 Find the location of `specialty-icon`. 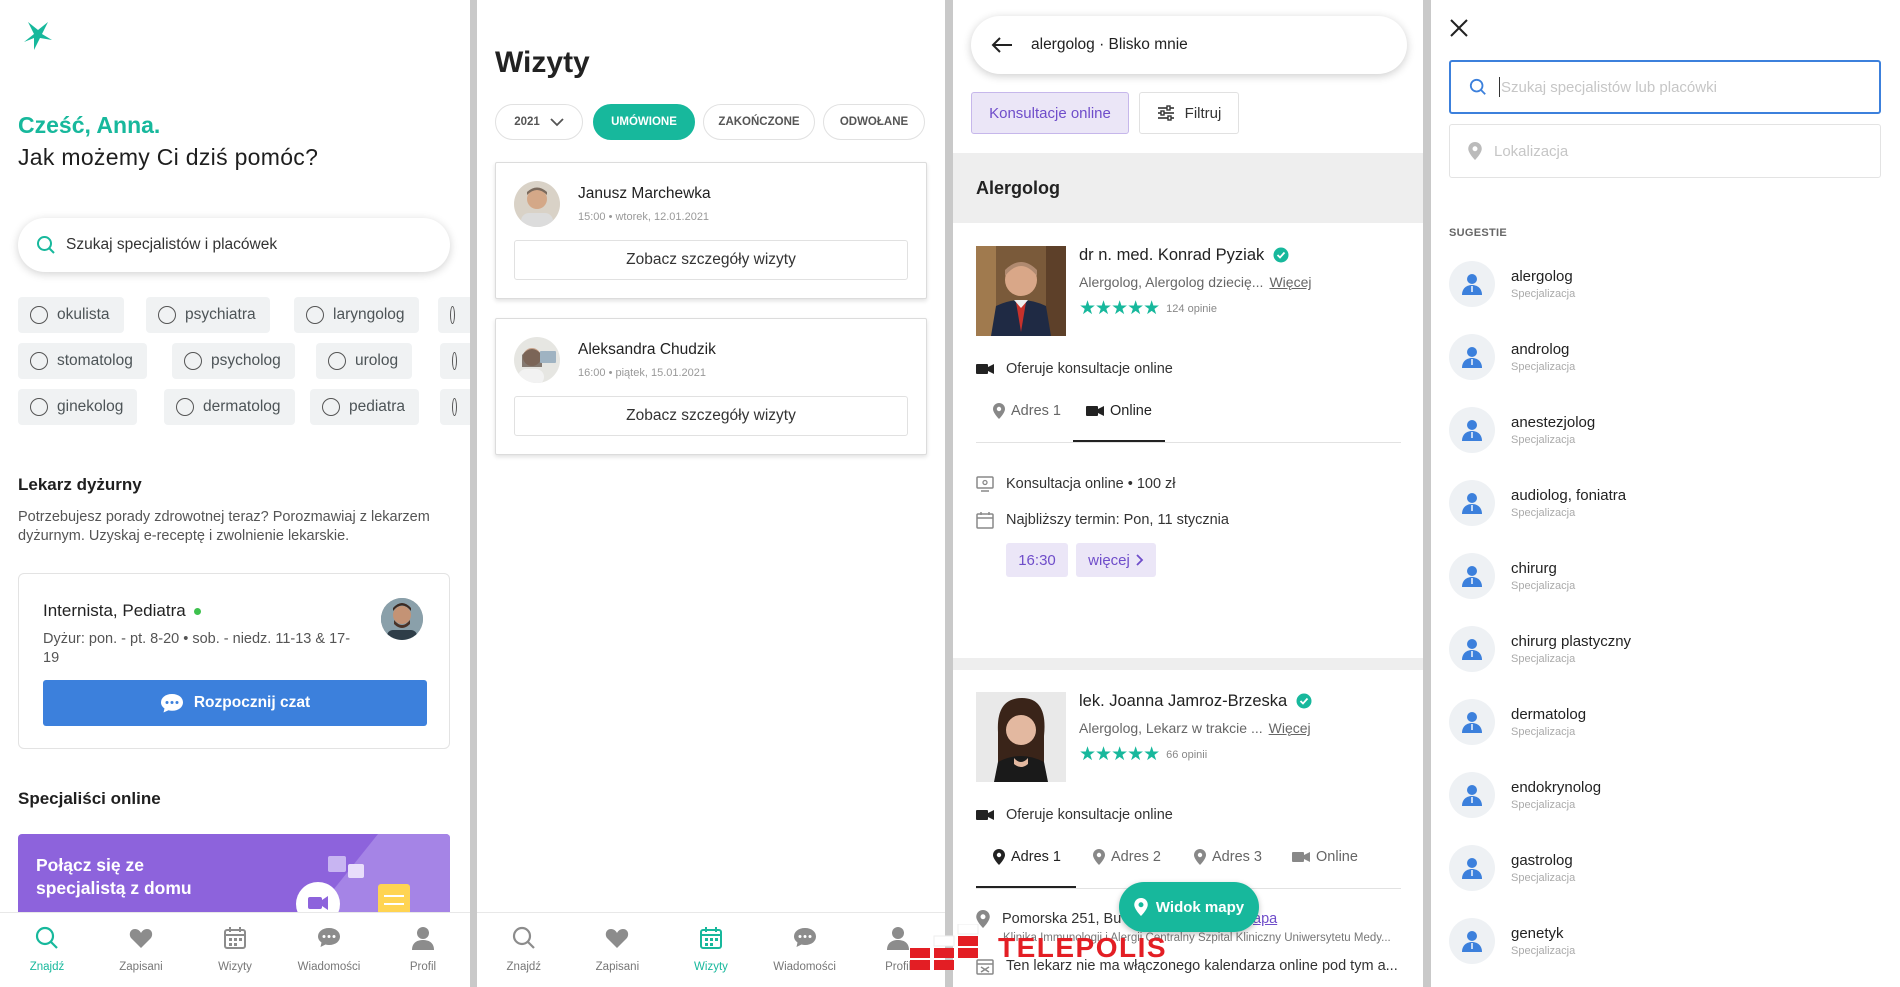

specialty-icon is located at coordinates (454, 407).